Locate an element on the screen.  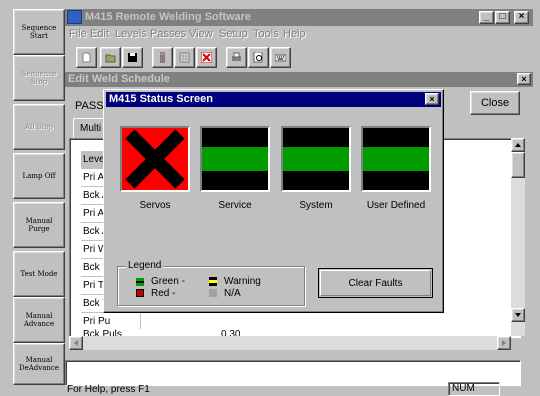
manual-advance-label: Manual Advance is located at coordinates (39, 320).